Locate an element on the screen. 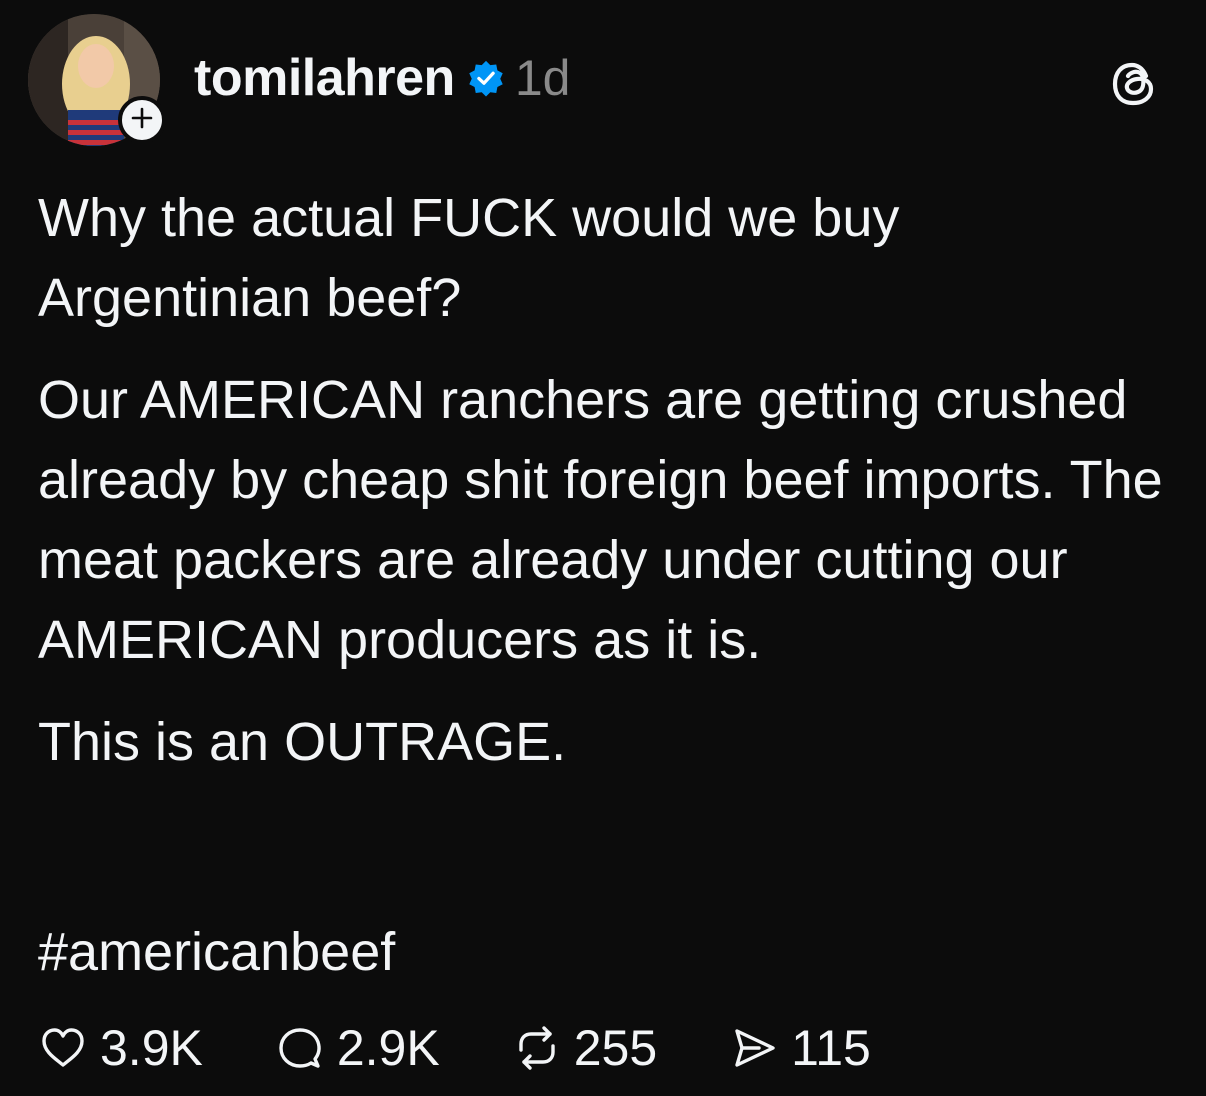  reply-count: 2.9K is located at coordinates (388, 1048).